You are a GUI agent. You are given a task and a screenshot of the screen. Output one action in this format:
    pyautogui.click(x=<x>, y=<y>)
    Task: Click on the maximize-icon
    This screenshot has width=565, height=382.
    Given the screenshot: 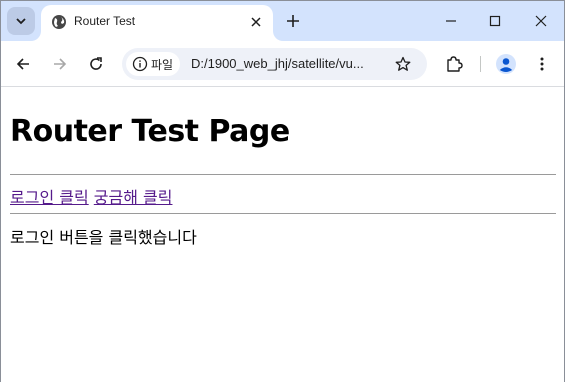 What is the action you would take?
    pyautogui.click(x=495, y=21)
    